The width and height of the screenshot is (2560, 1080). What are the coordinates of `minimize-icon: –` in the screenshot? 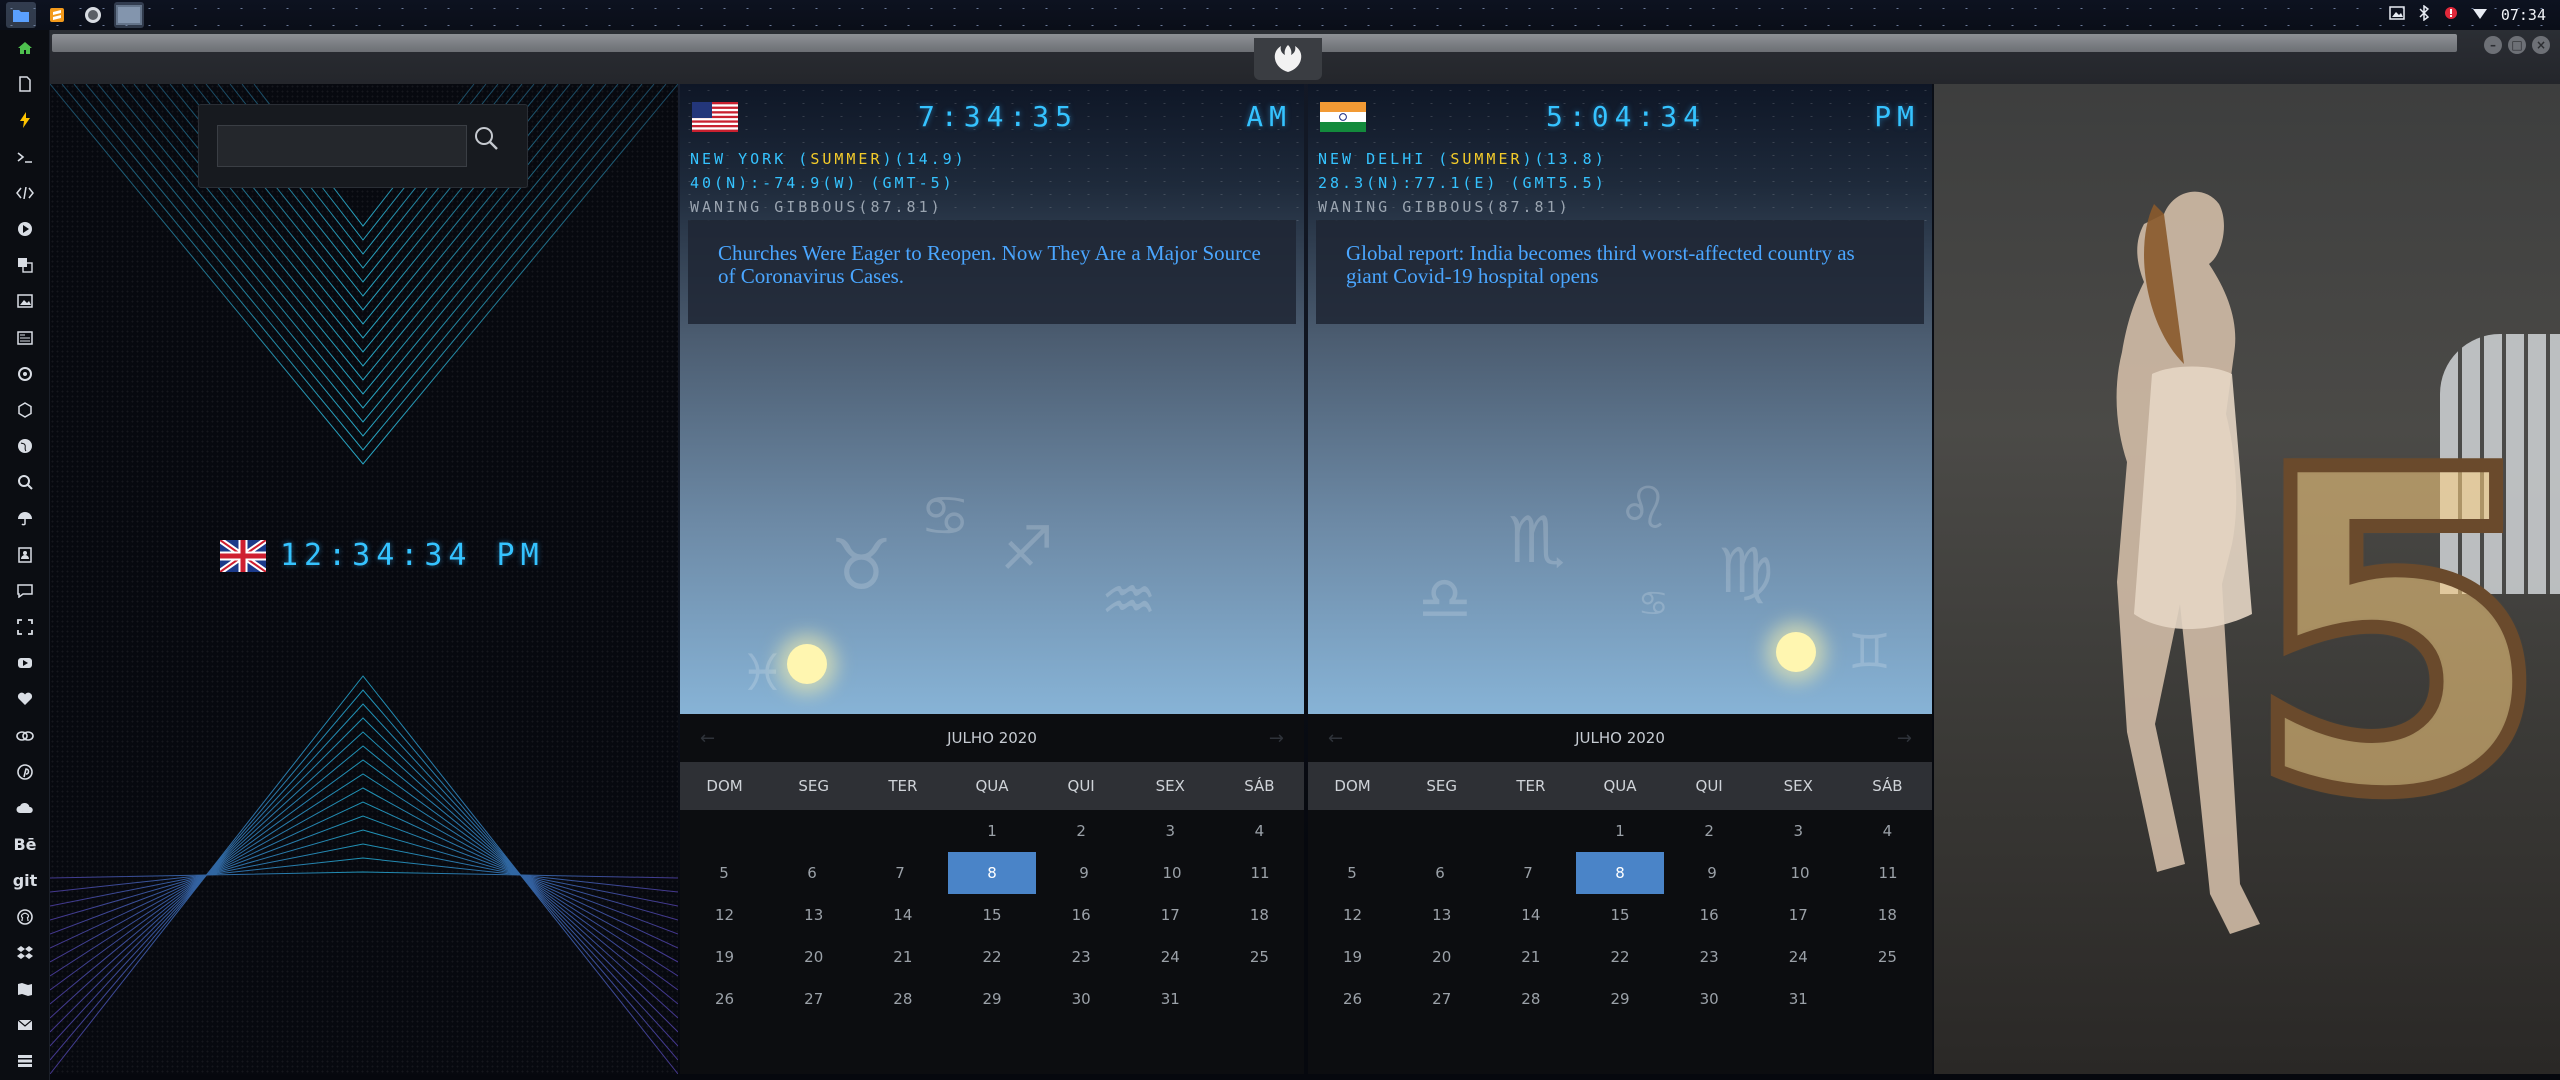 It's located at (2493, 45).